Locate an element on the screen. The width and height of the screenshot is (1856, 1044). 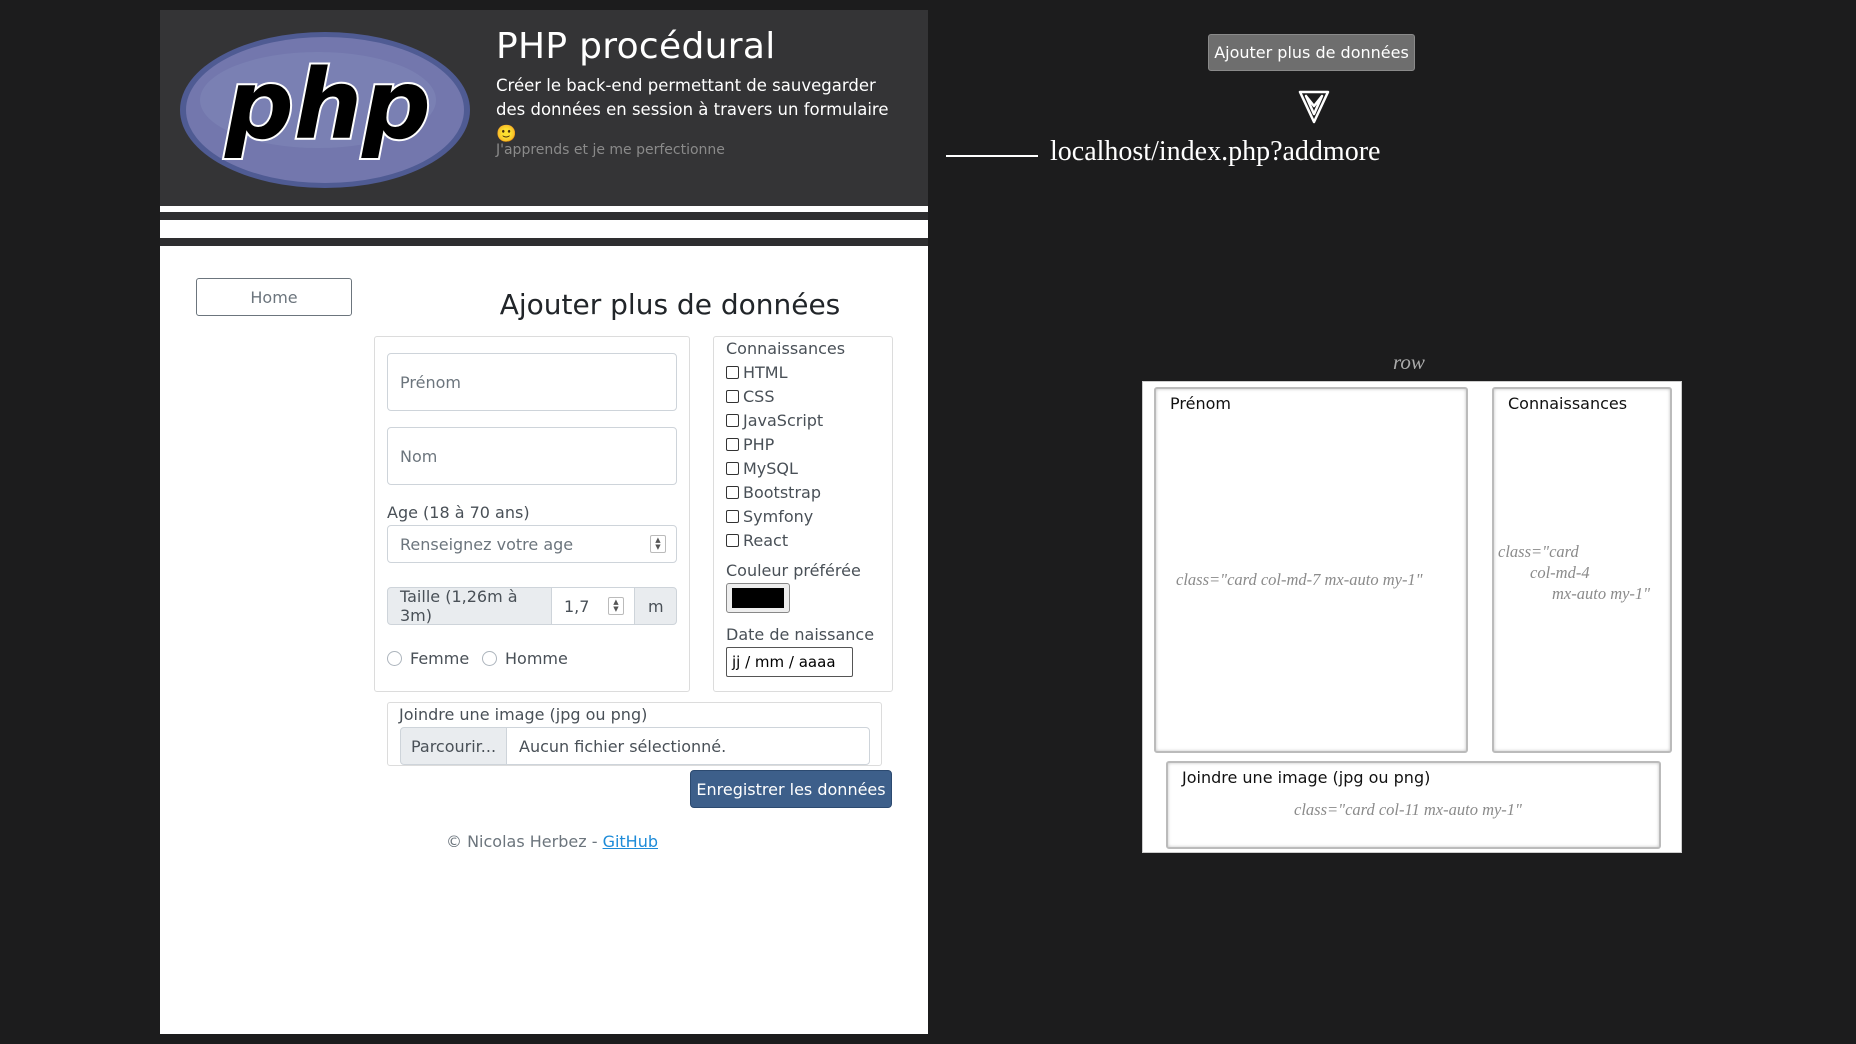
age-placeholder: Renseignez votre age is located at coordinates (487, 544).